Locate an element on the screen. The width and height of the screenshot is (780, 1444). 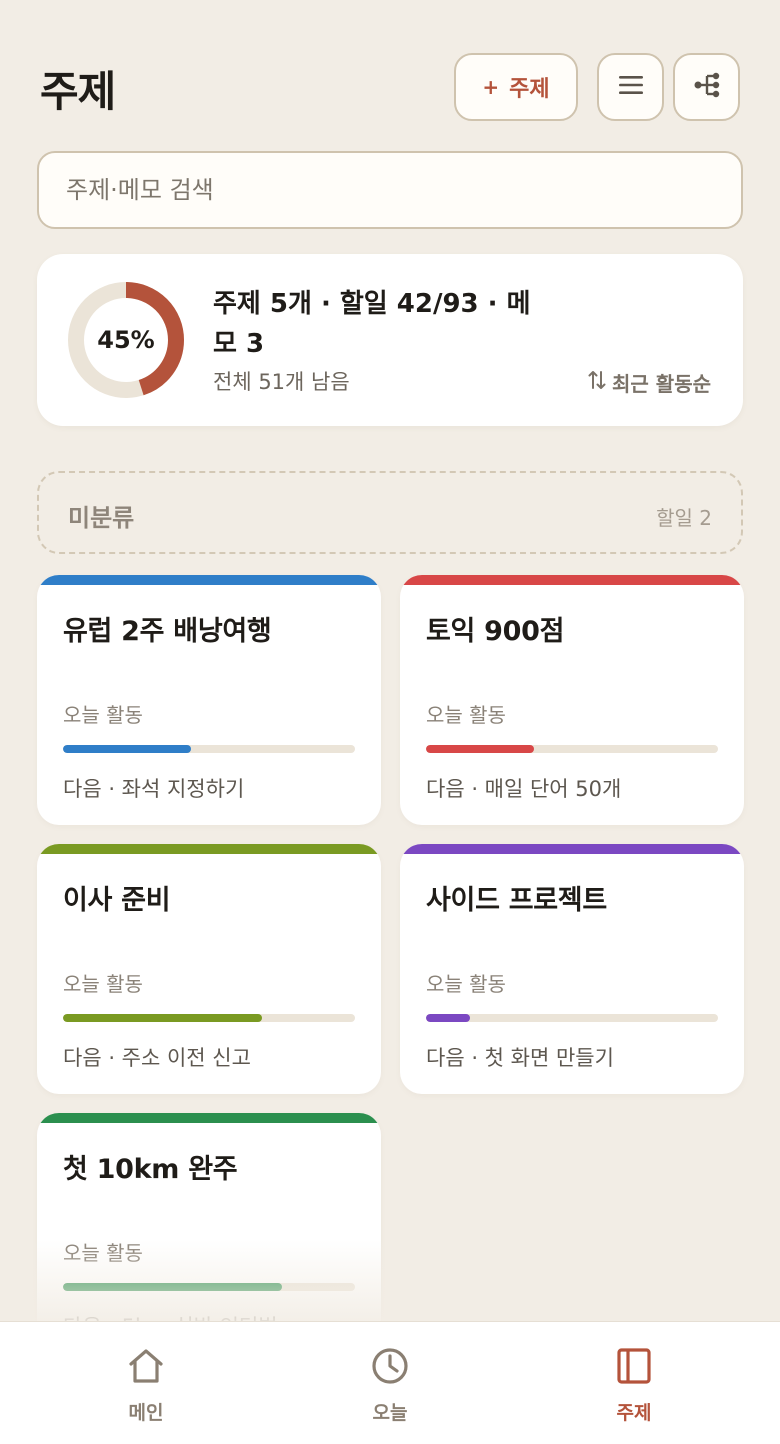
topic-title: 이사 준비 is located at coordinates (117, 900).